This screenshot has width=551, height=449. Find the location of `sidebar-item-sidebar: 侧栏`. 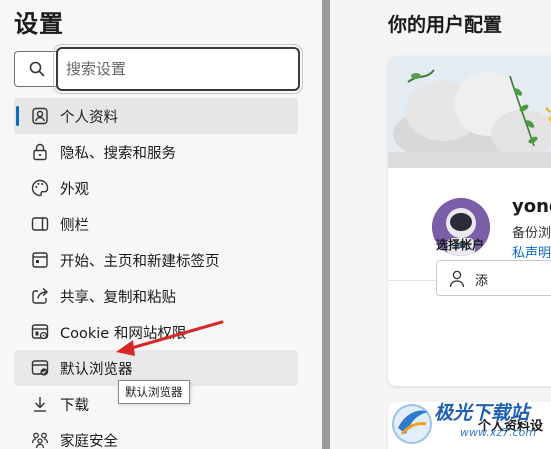

sidebar-item-sidebar: 侧栏 is located at coordinates (156, 224).